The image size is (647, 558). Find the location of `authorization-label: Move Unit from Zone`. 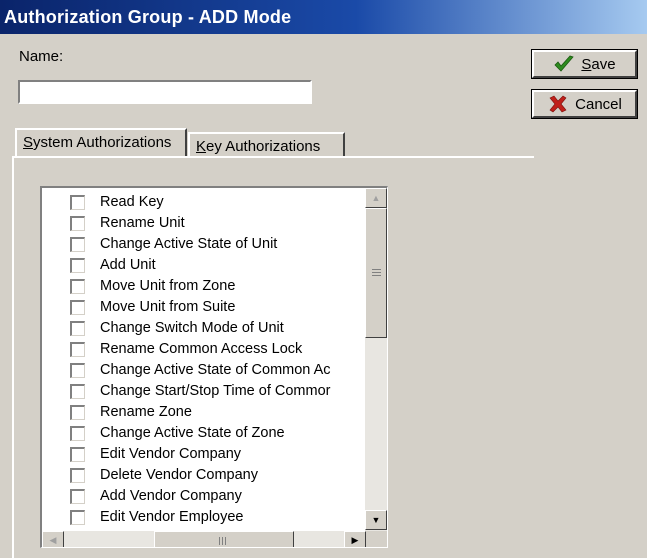

authorization-label: Move Unit from Zone is located at coordinates (168, 286).